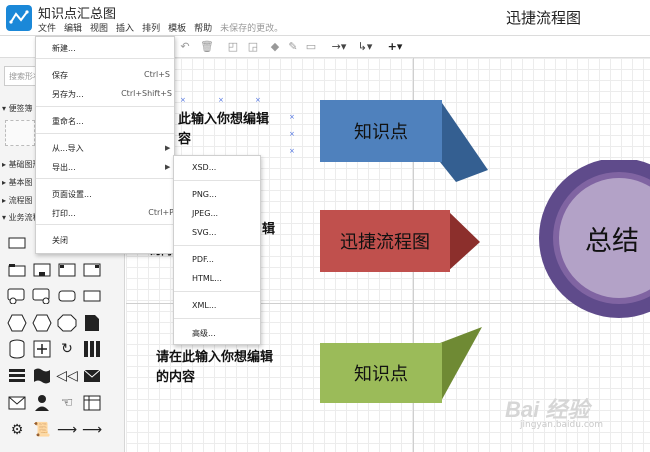 This screenshot has width=650, height=452. What do you see at coordinates (17, 182) in the screenshot?
I see `category-basic: ▸ 基本图` at bounding box center [17, 182].